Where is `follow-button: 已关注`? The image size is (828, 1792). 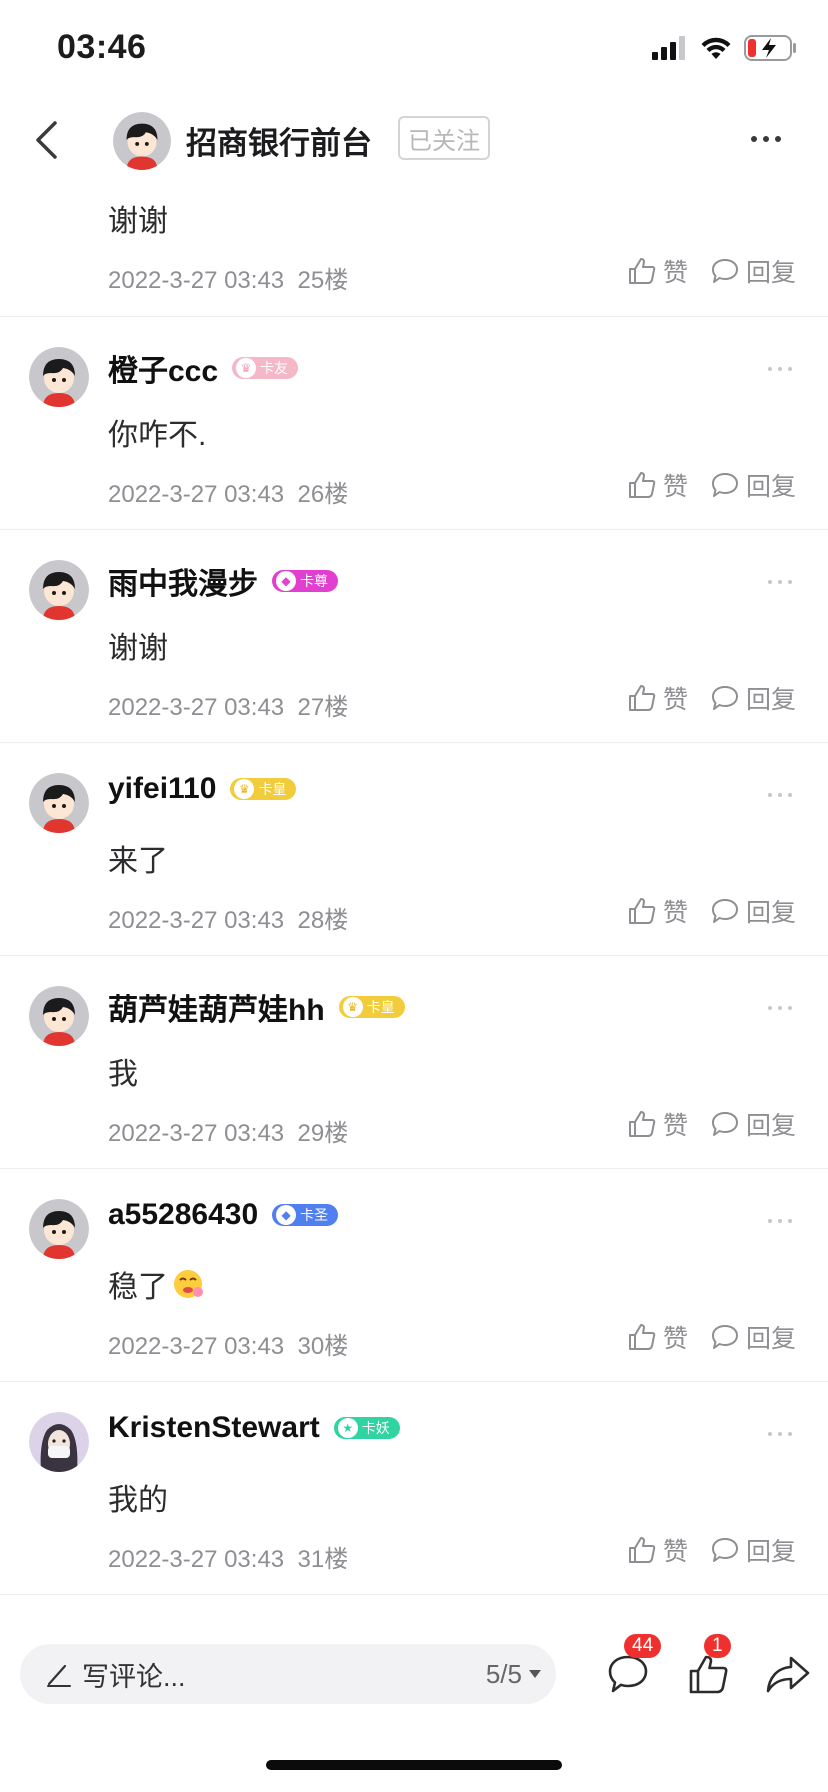 follow-button: 已关注 is located at coordinates (444, 138).